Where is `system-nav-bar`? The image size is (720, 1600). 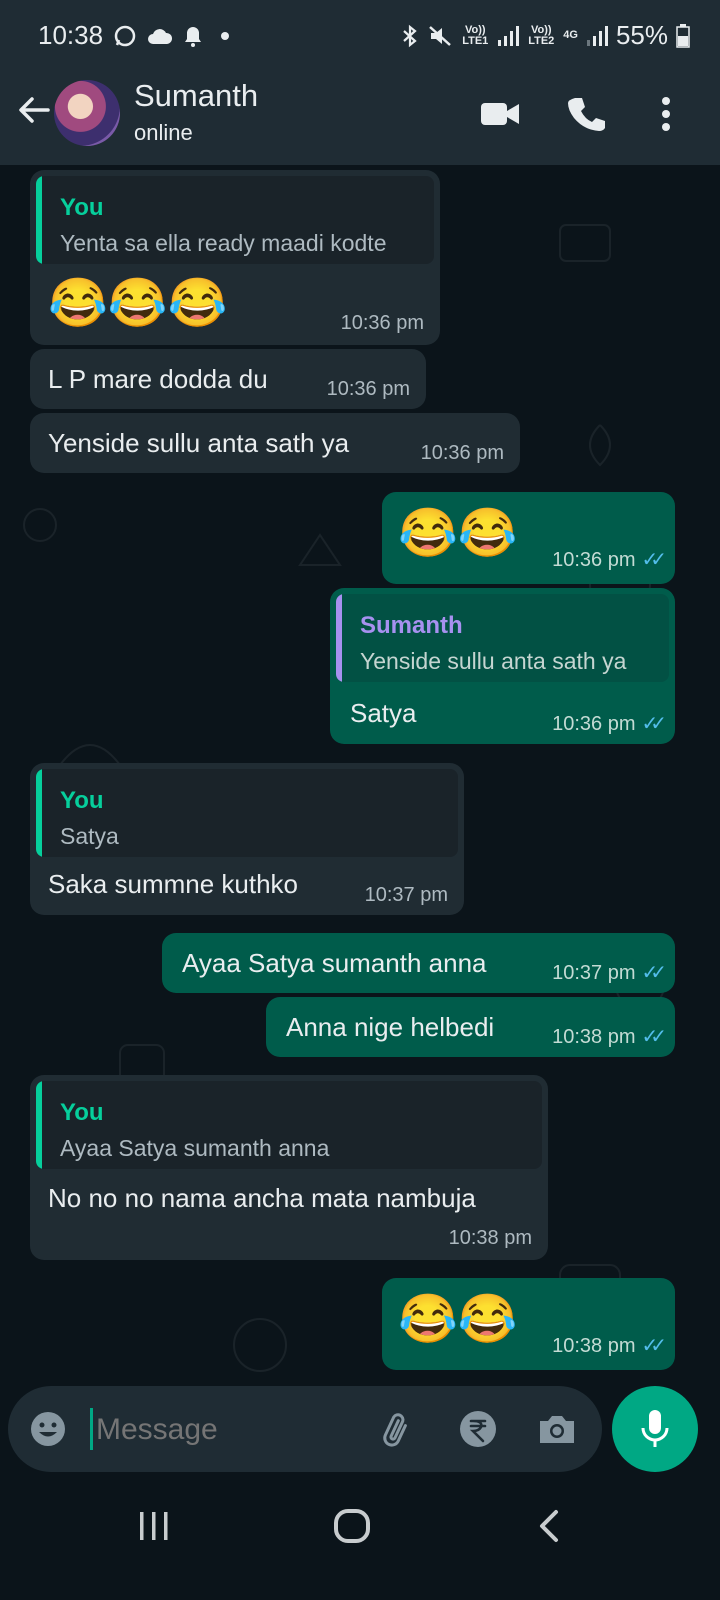 system-nav-bar is located at coordinates (360, 1540).